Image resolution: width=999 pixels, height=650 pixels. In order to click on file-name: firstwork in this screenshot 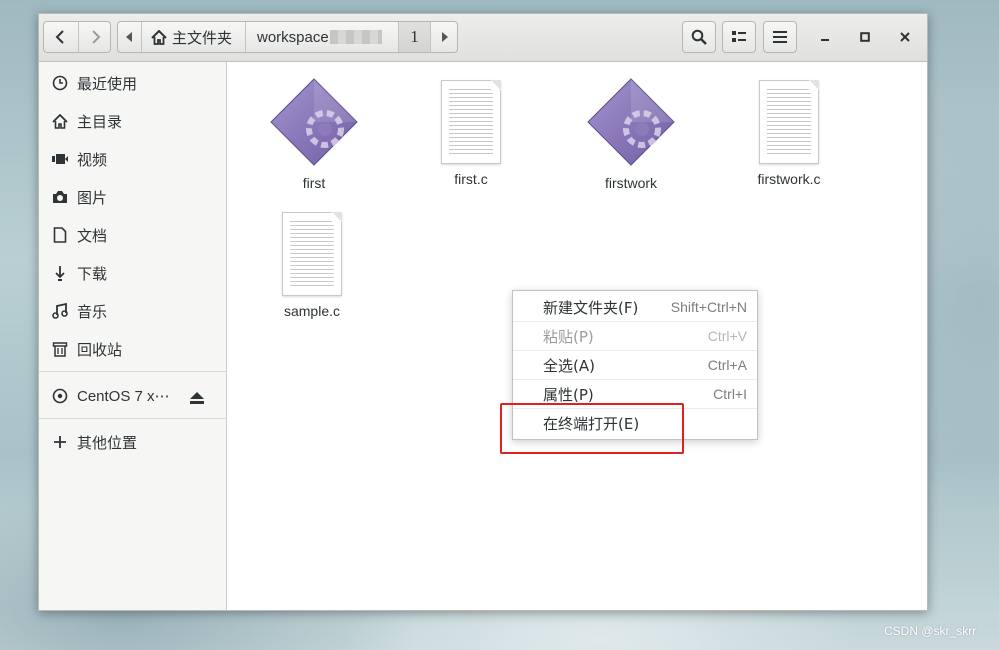, I will do `click(631, 183)`.